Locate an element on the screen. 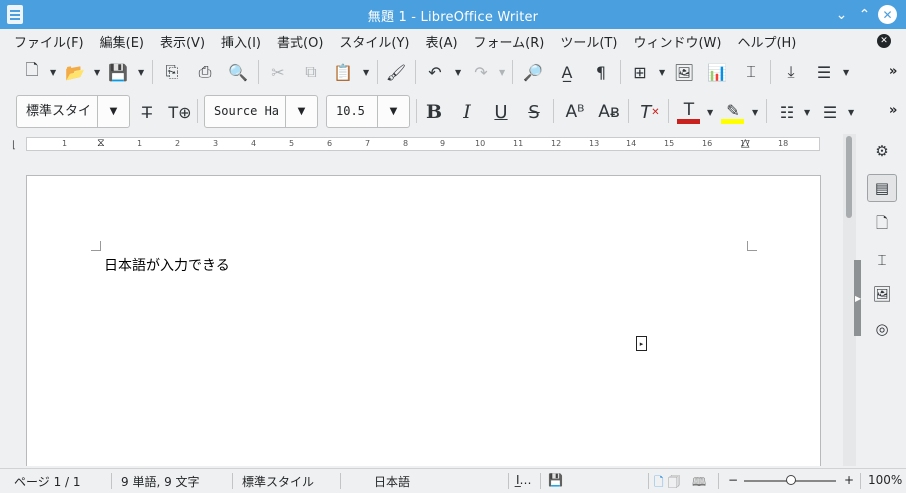 The height and width of the screenshot is (493, 906). right-indent-marker: △ is located at coordinates (745, 142).